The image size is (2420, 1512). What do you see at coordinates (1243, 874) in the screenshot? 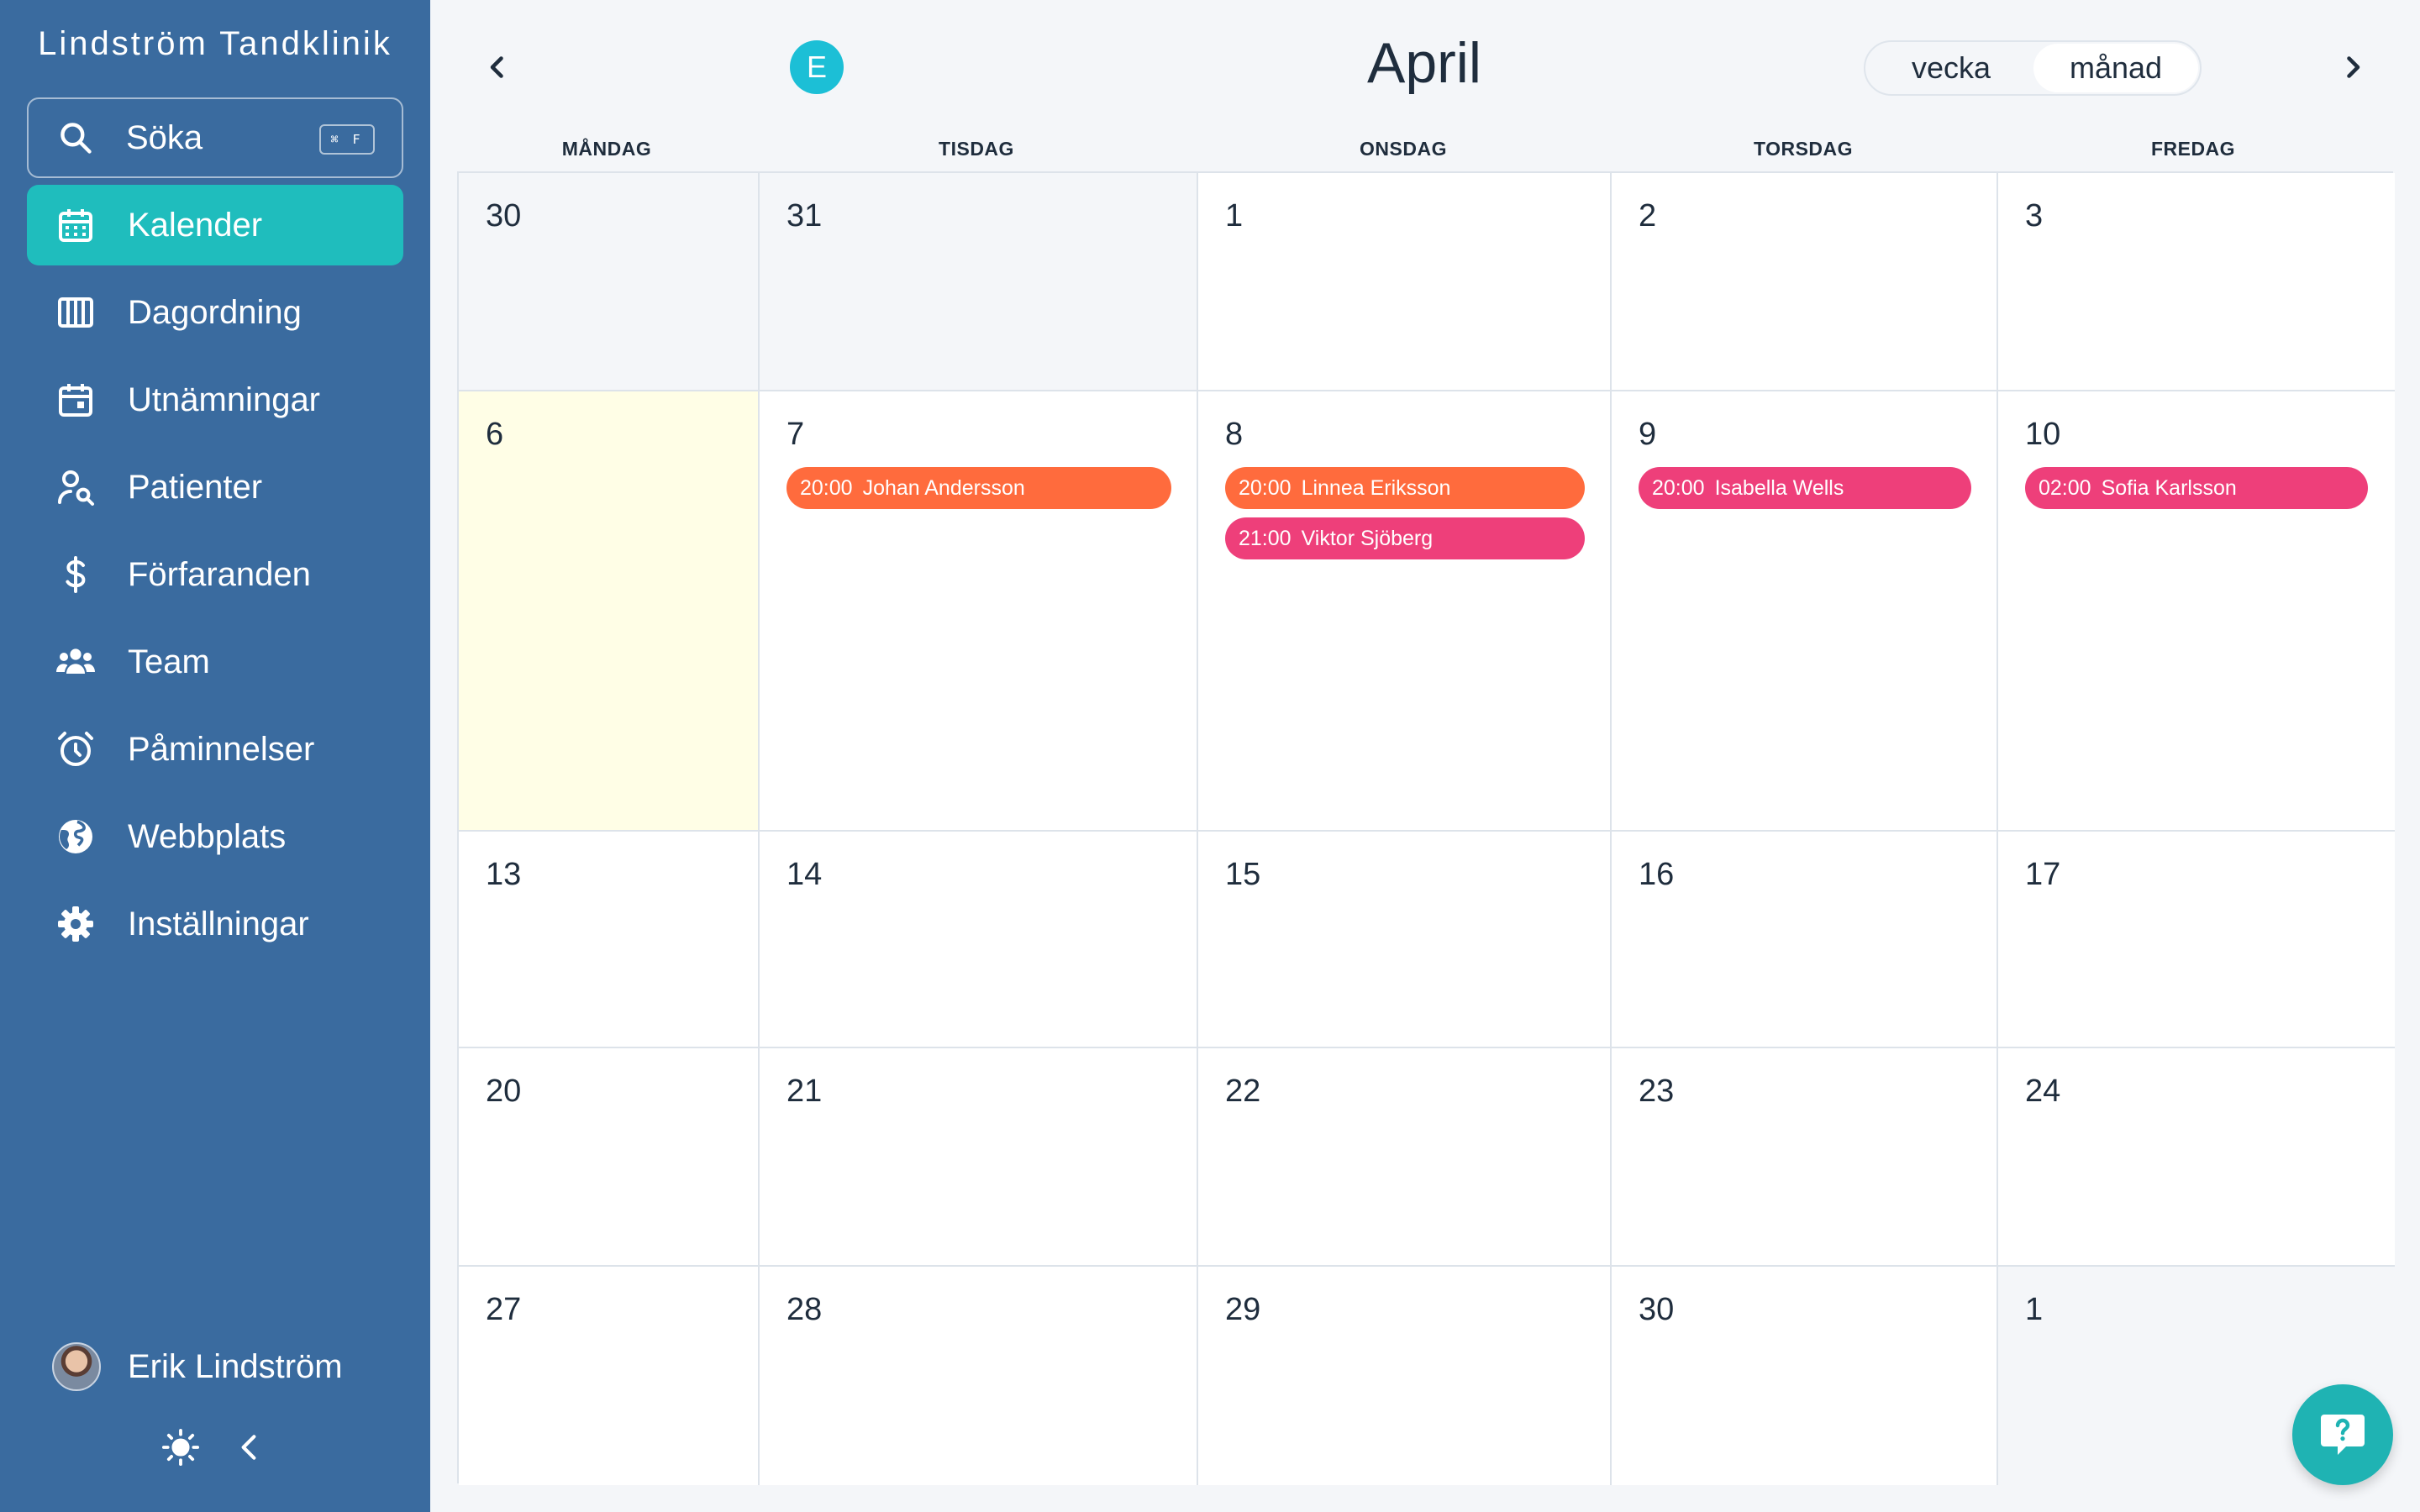
I see `day-number: 15` at bounding box center [1243, 874].